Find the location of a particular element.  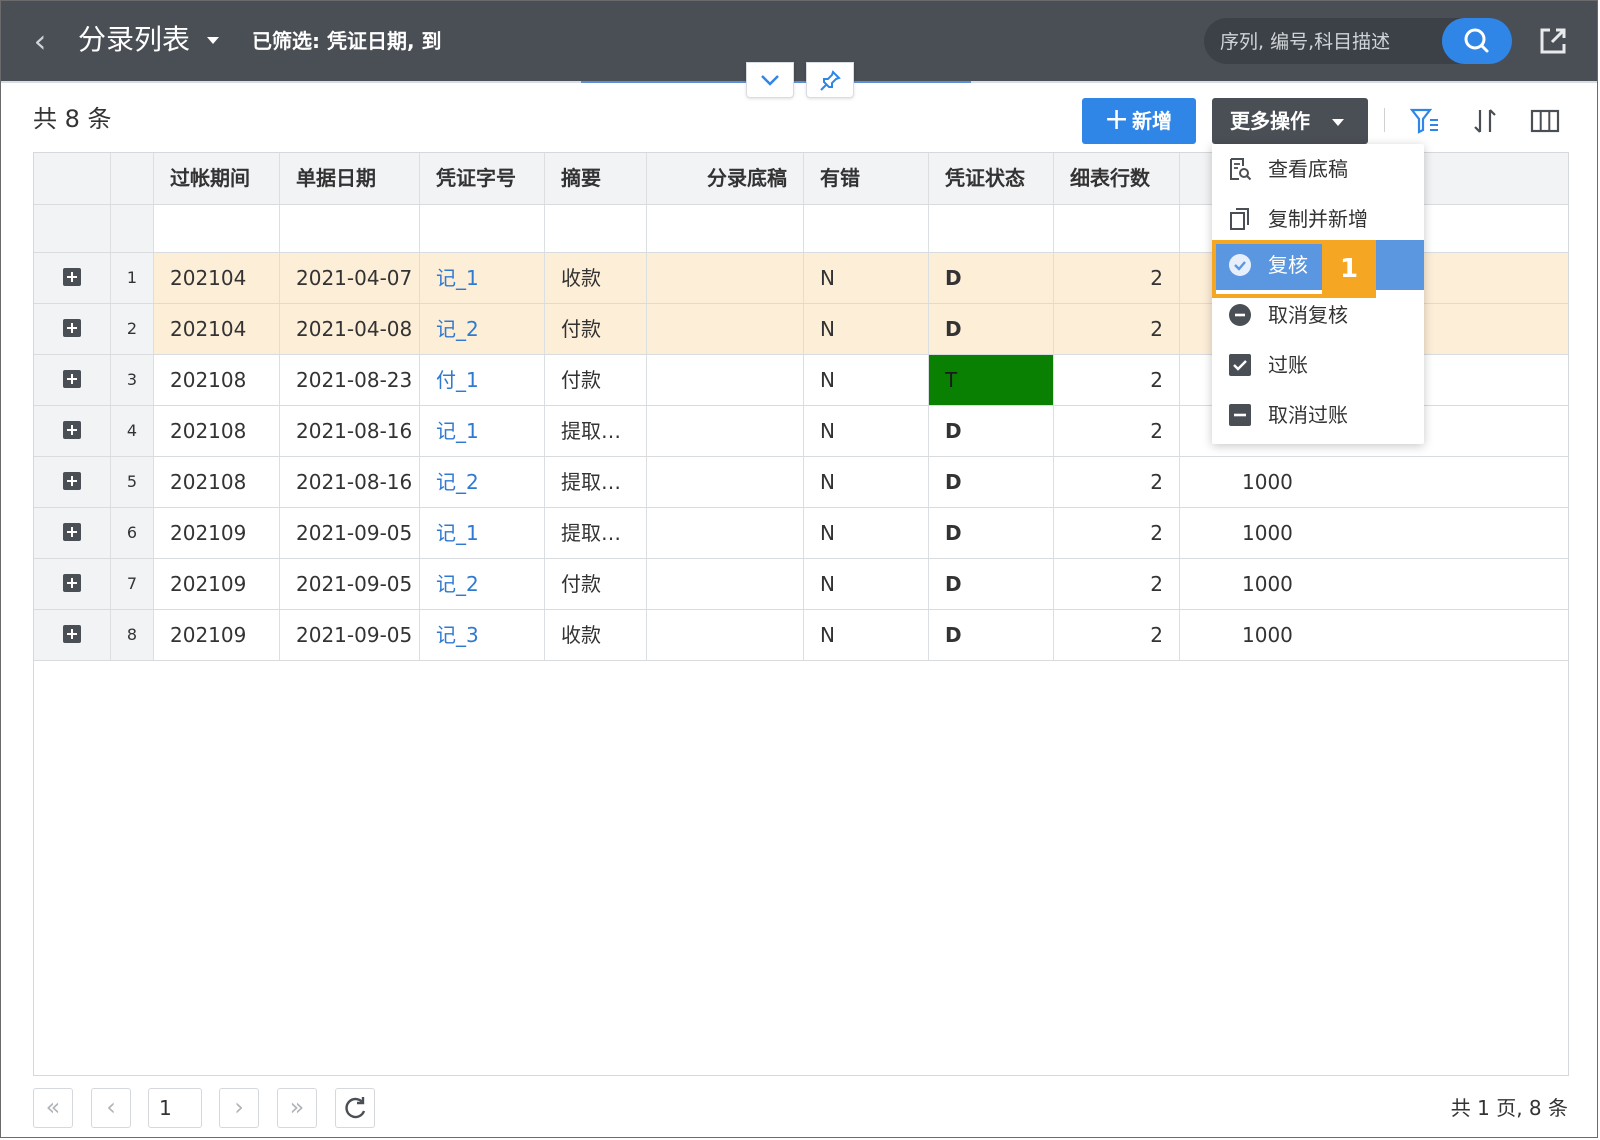

open-external-button is located at coordinates (1553, 41).